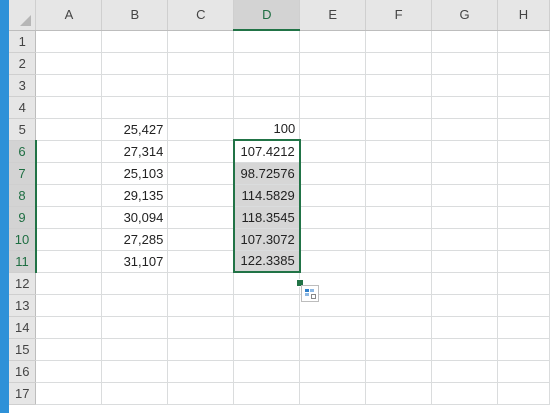 The width and height of the screenshot is (550, 413). I want to click on cell-c4, so click(201, 107).